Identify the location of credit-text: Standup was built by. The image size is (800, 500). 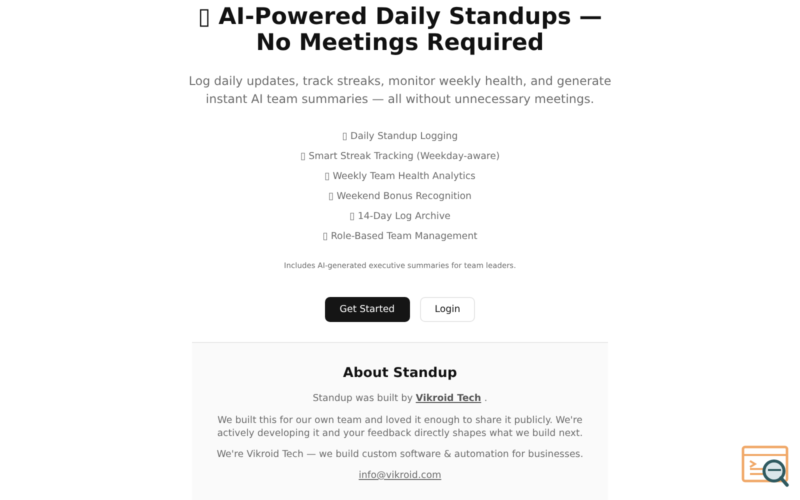
(362, 399).